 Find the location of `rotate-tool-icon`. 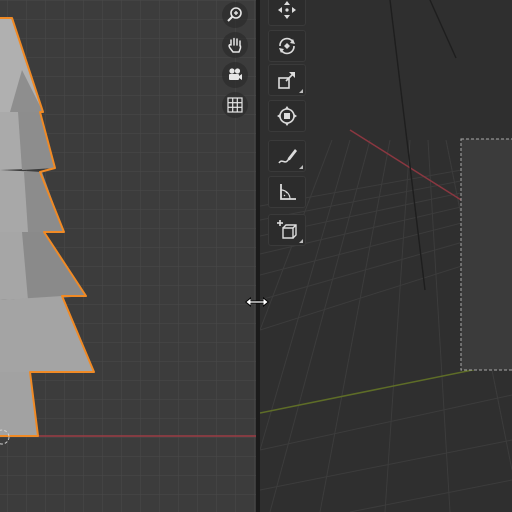

rotate-tool-icon is located at coordinates (287, 46).